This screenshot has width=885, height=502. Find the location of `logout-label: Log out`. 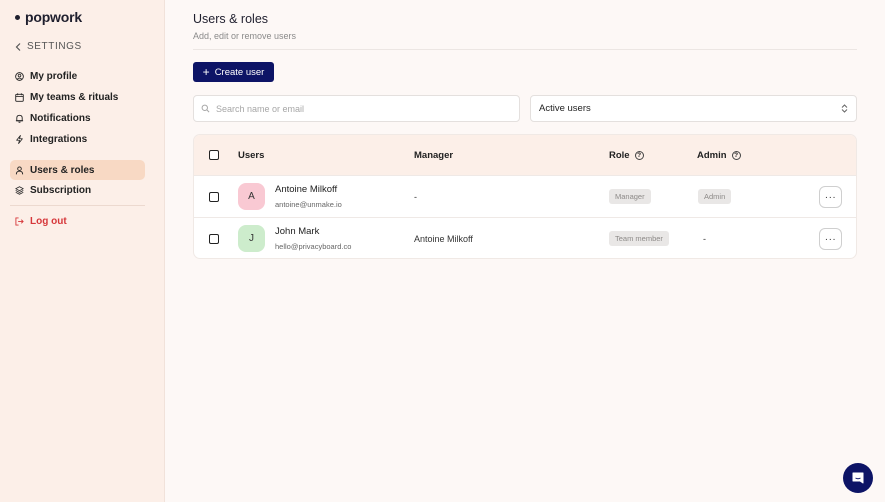

logout-label: Log out is located at coordinates (48, 221).